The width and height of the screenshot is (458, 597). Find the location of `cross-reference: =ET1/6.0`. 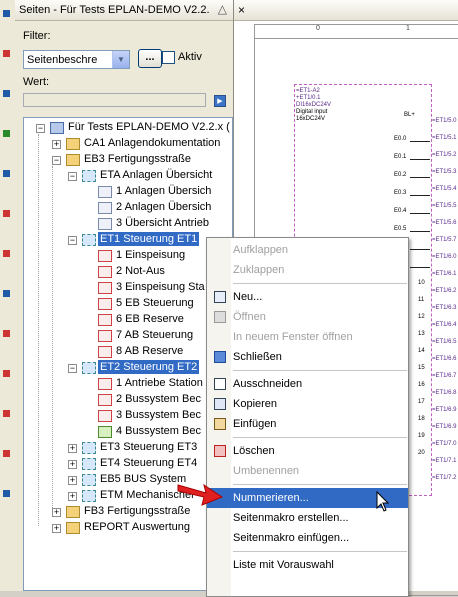

cross-reference: =ET1/6.0 is located at coordinates (444, 257).